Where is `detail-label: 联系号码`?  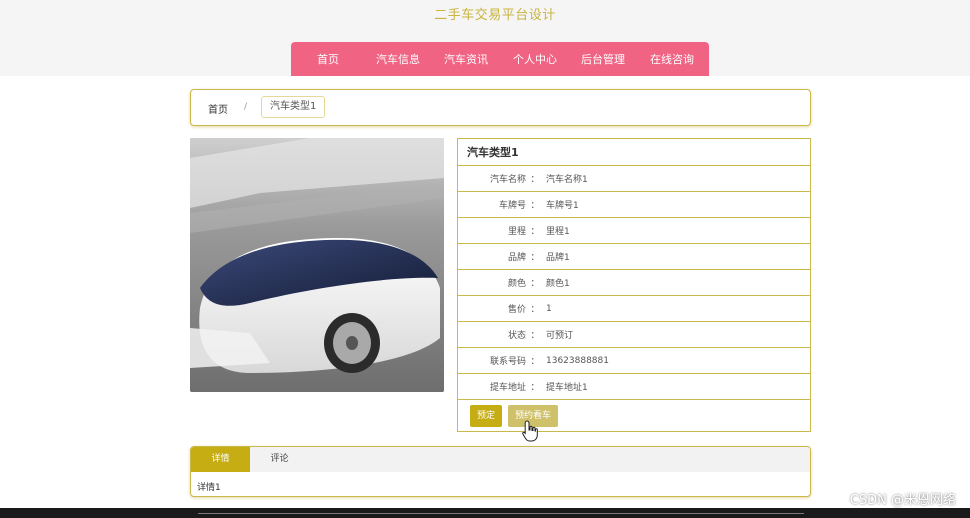 detail-label: 联系号码 is located at coordinates (507, 362).